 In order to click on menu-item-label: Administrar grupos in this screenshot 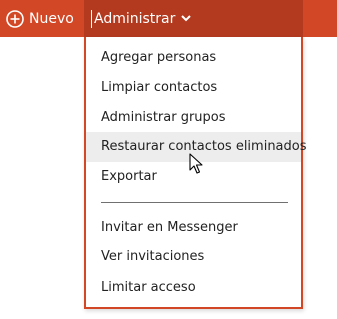, I will do `click(163, 117)`.